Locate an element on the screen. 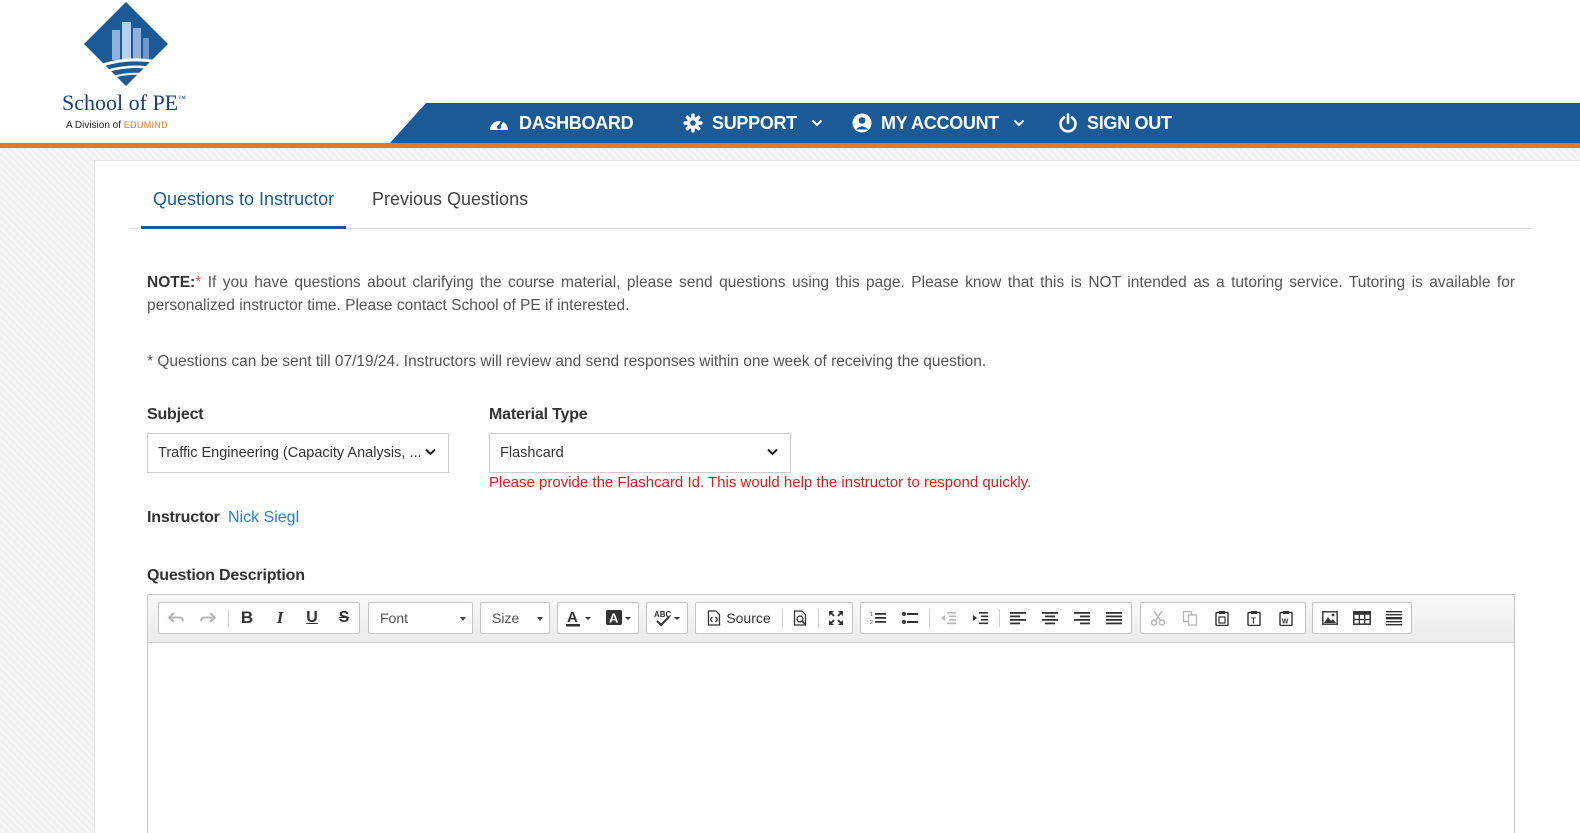 The image size is (1580, 833). main-navbar: DASHBOARD SUPPORT MY ACCOUNT SIGN OUT is located at coordinates (985, 123).